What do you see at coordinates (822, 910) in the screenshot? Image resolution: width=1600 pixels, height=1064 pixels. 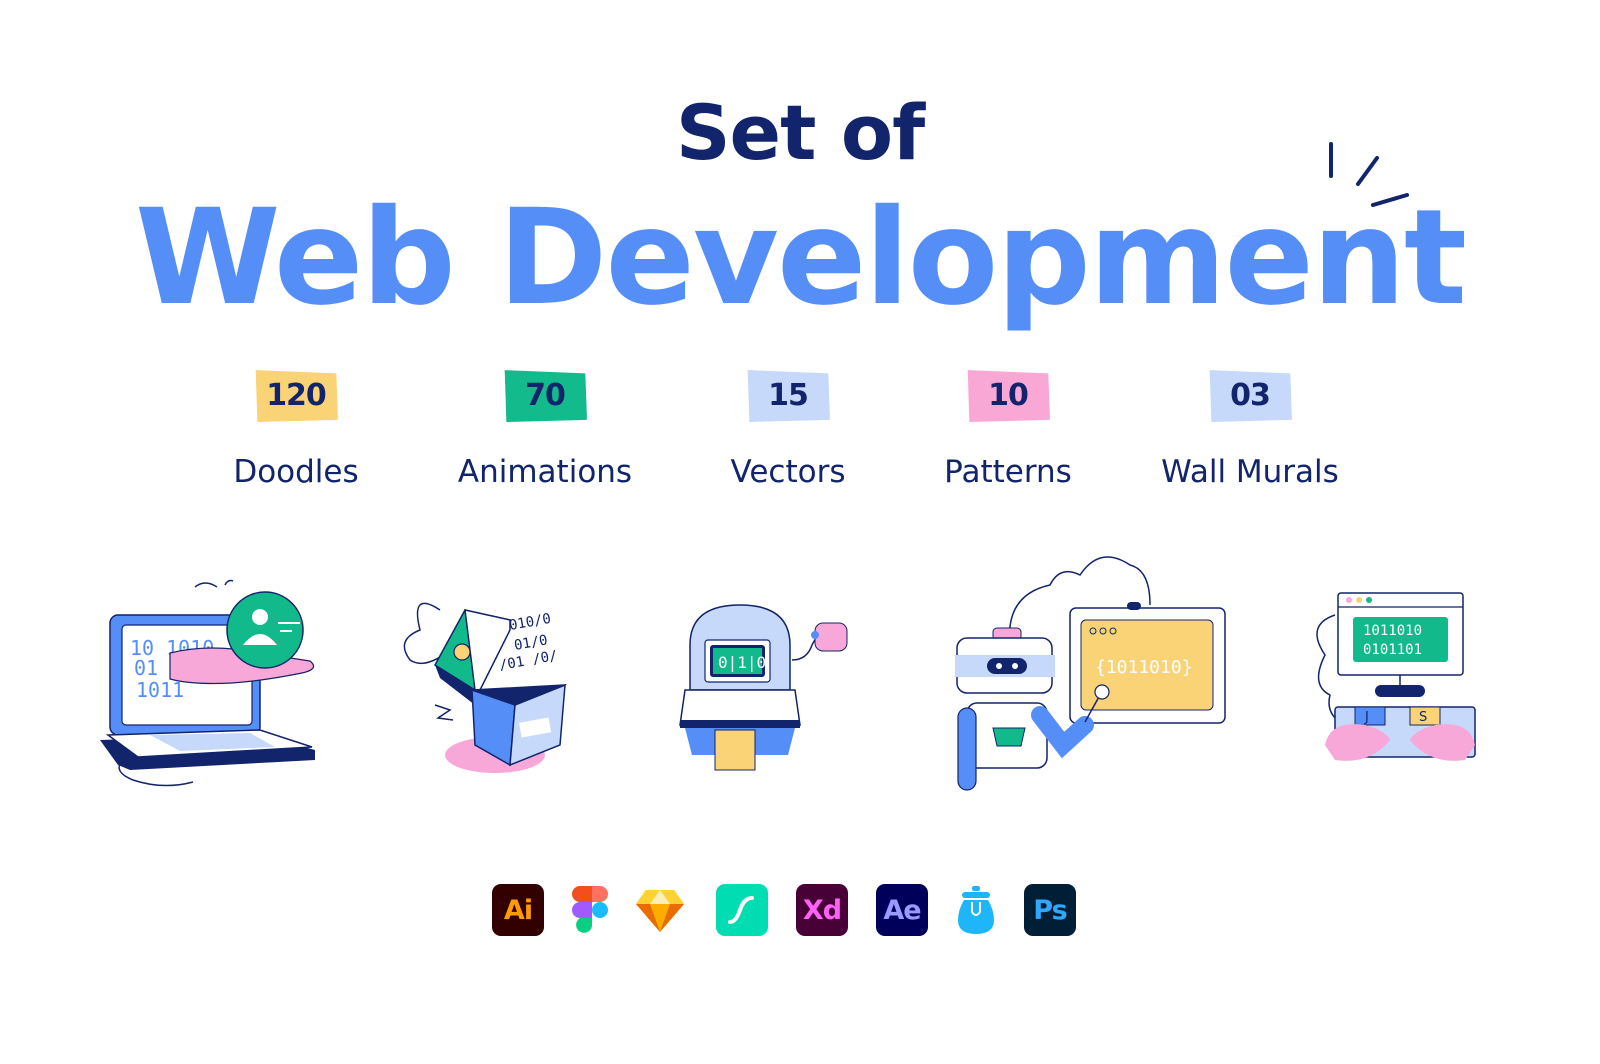 I see `xd-icon: Xd` at bounding box center [822, 910].